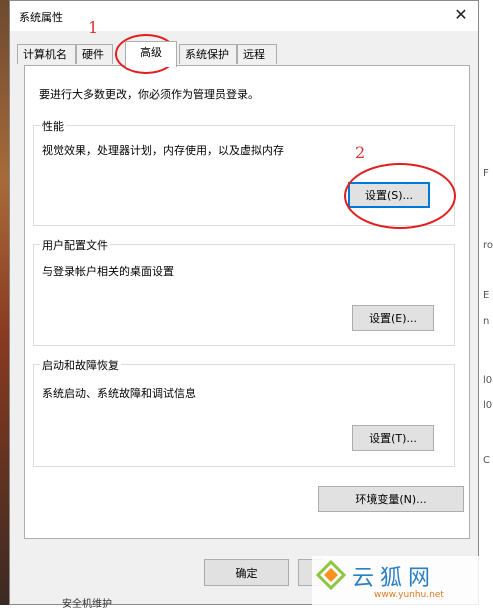 The image size is (493, 610). Describe the element at coordinates (208, 54) in the screenshot. I see `tab-system-protection: 系统保护` at that location.